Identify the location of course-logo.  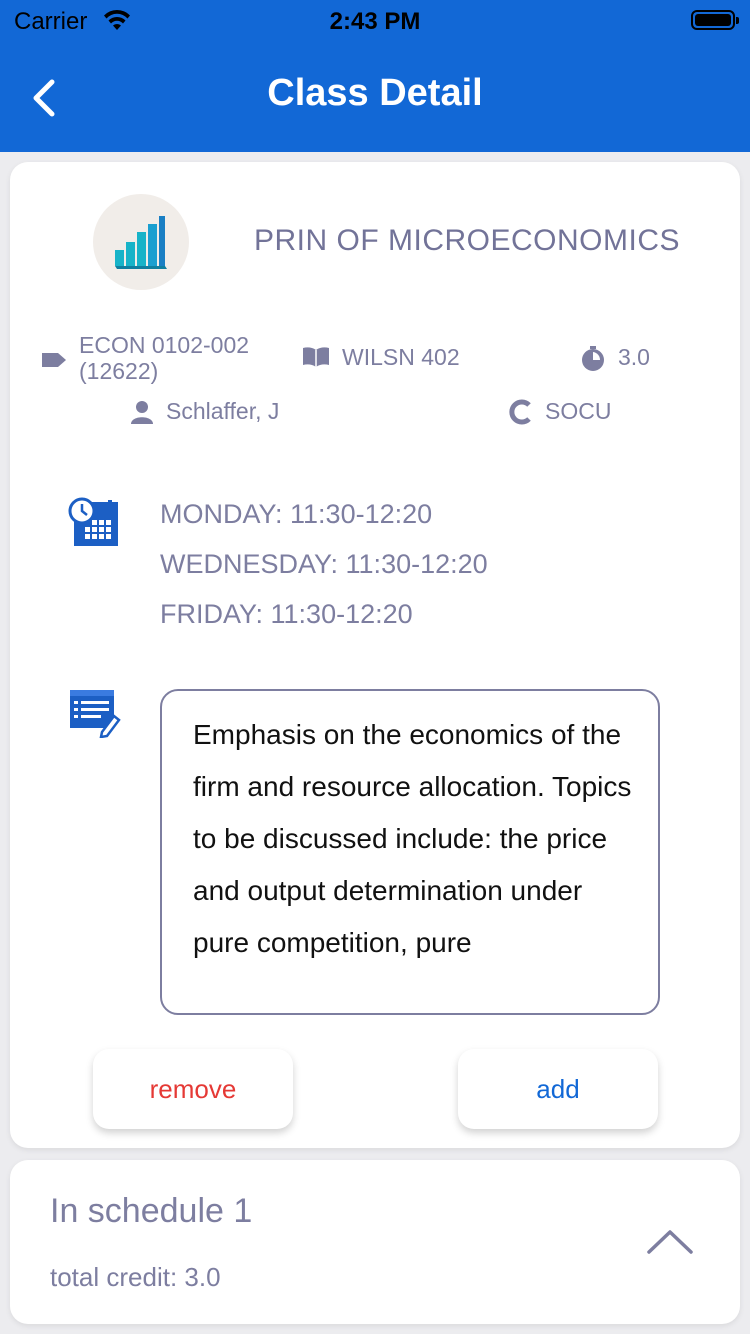
(141, 242).